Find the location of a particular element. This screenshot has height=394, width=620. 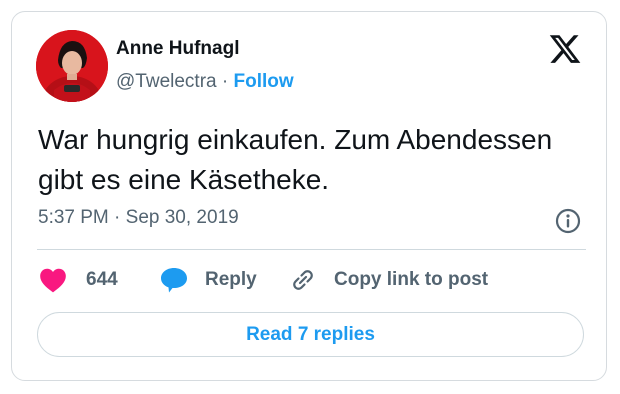

copy-link-label: Copy link to post is located at coordinates (411, 279).